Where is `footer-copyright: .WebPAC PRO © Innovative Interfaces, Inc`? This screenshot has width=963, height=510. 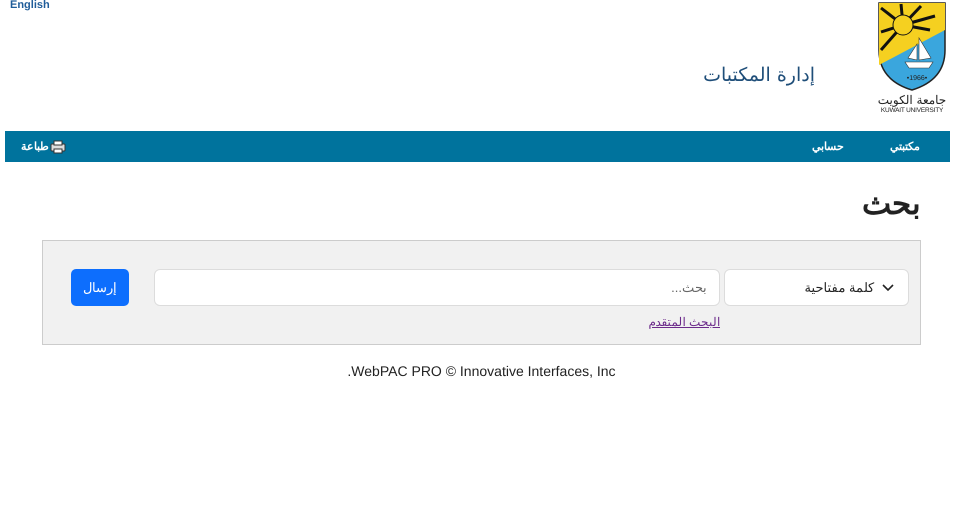
footer-copyright: .WebPAC PRO © Innovative Interfaces, Inc is located at coordinates (481, 371).